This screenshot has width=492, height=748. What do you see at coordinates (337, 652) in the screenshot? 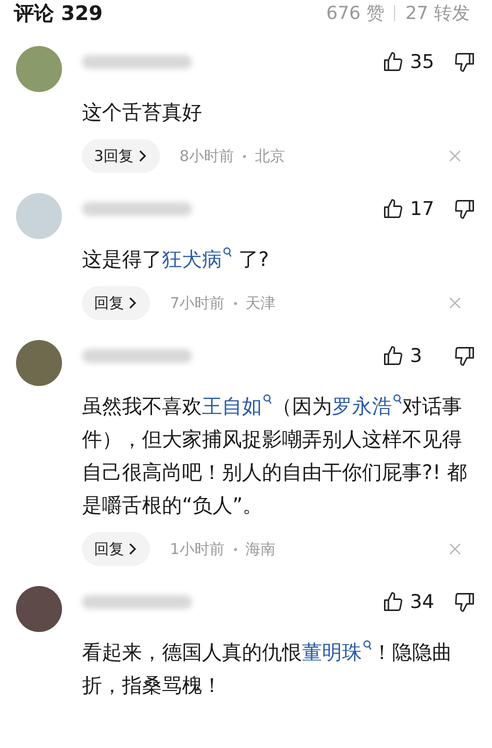
I see `topic-link: 董明珠` at bounding box center [337, 652].